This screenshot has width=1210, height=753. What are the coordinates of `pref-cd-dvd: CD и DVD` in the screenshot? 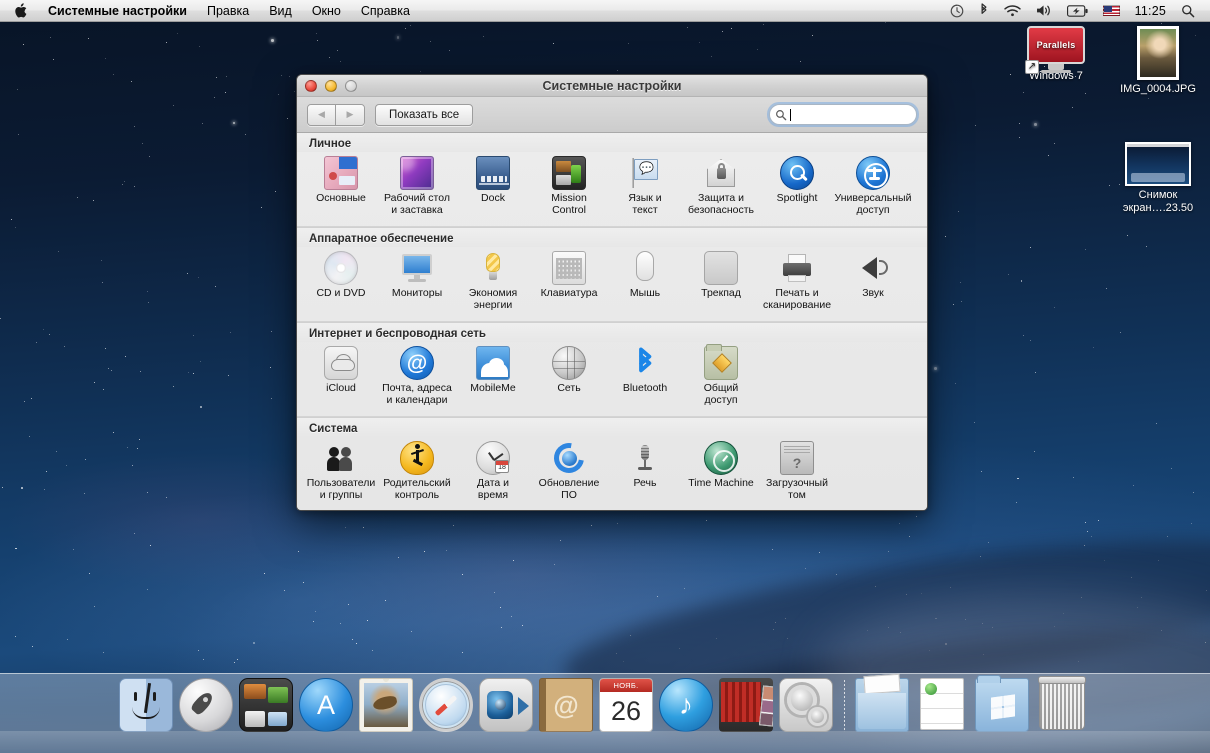 It's located at (341, 282).